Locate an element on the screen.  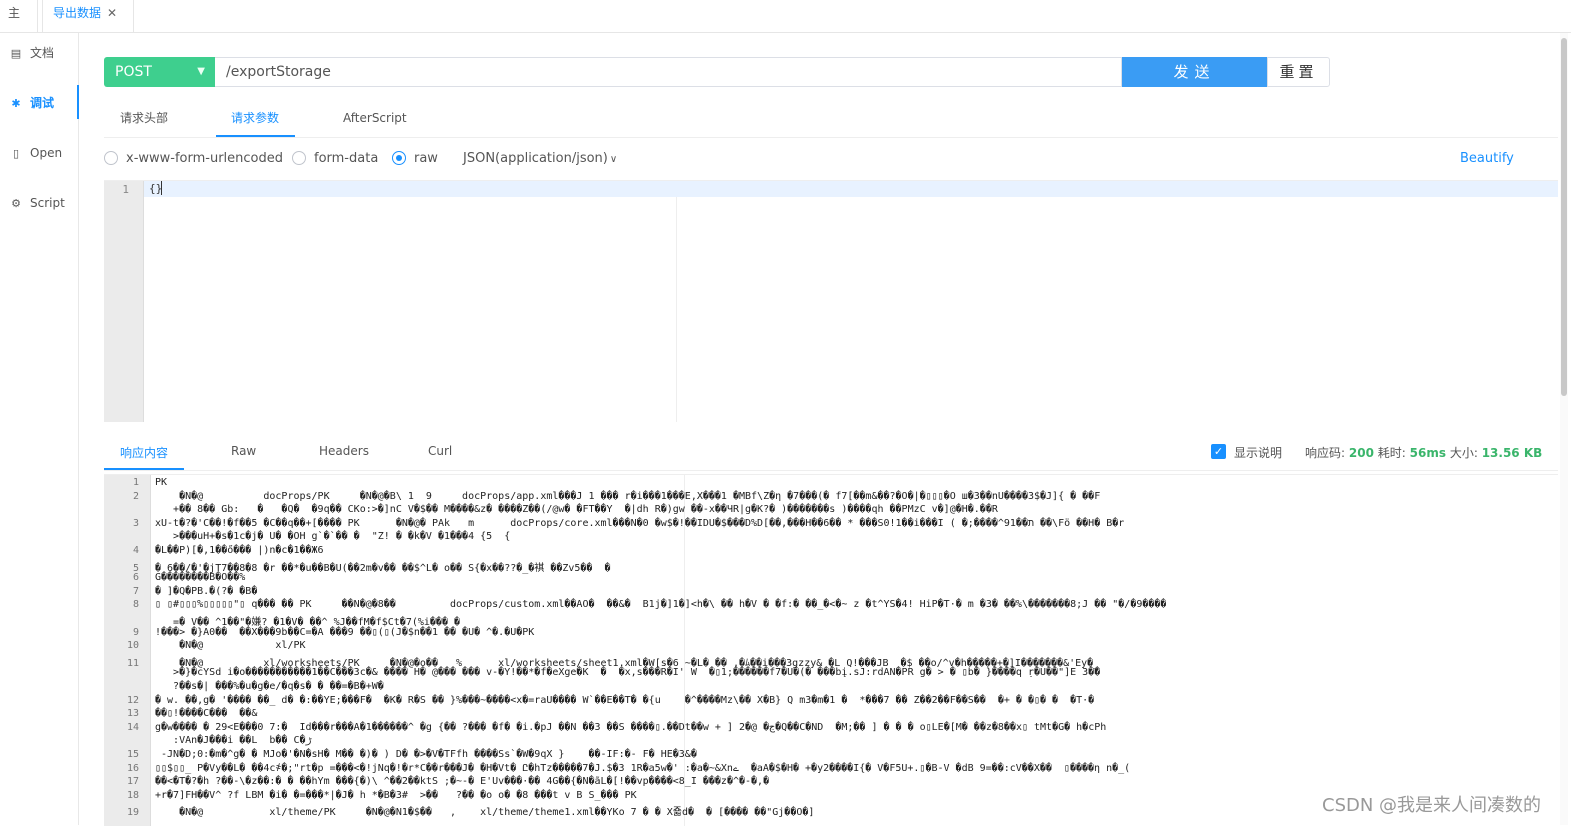
sidebar-item-label: 文档 is located at coordinates (42, 53).